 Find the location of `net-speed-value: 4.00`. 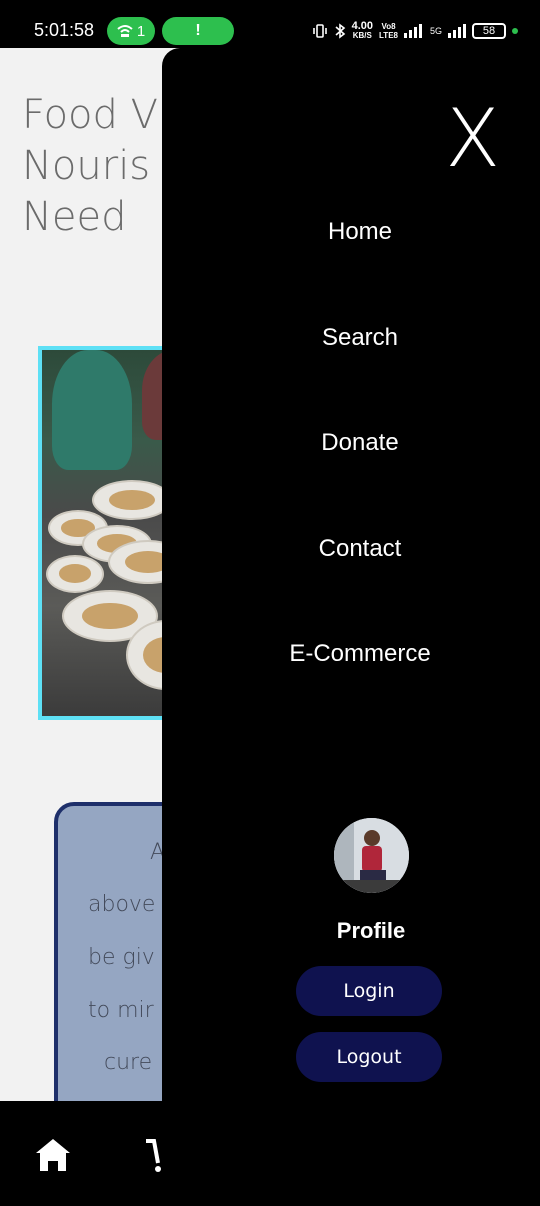

net-speed-value: 4.00 is located at coordinates (362, 26).